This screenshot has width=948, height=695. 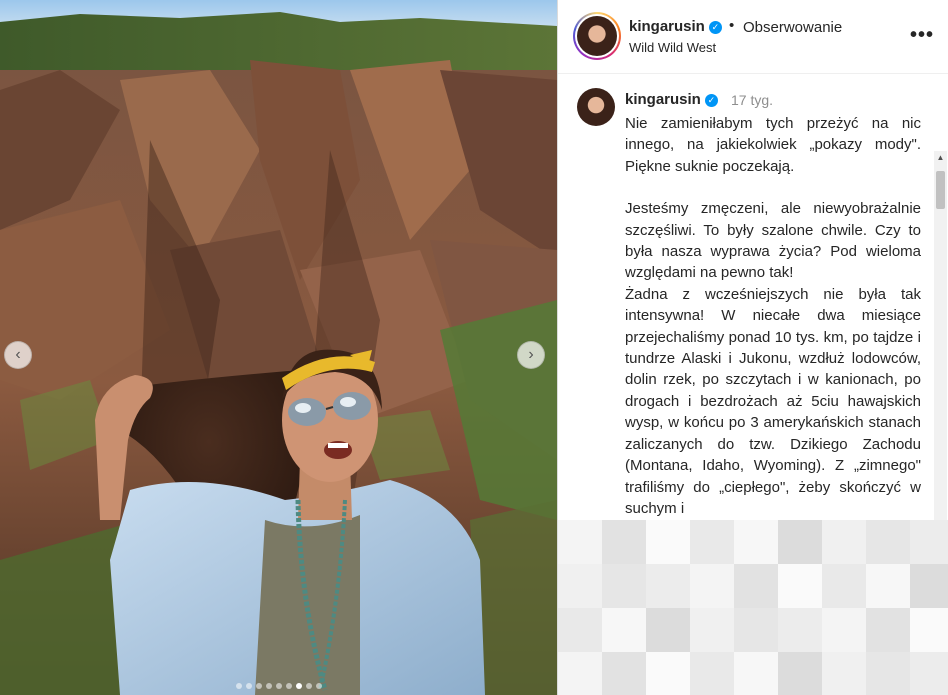 I want to click on more-horizontal-icon: •••, so click(x=922, y=35).